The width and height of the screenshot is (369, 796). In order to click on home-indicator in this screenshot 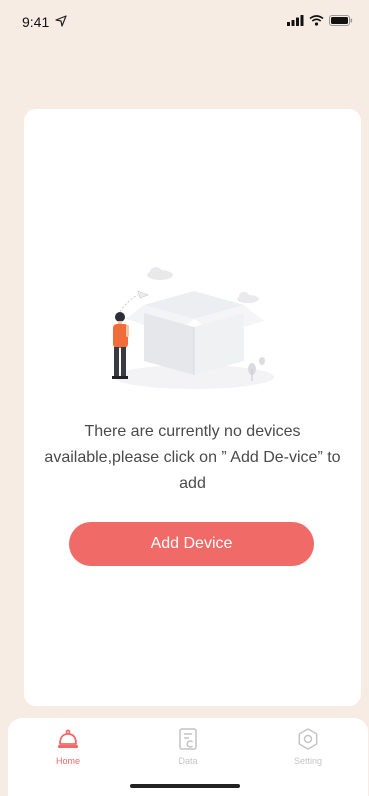, I will do `click(185, 786)`.